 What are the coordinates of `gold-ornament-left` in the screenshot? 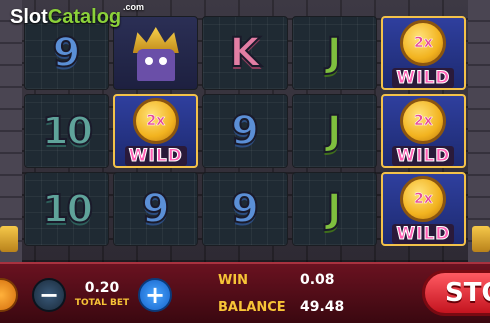 It's located at (9, 239).